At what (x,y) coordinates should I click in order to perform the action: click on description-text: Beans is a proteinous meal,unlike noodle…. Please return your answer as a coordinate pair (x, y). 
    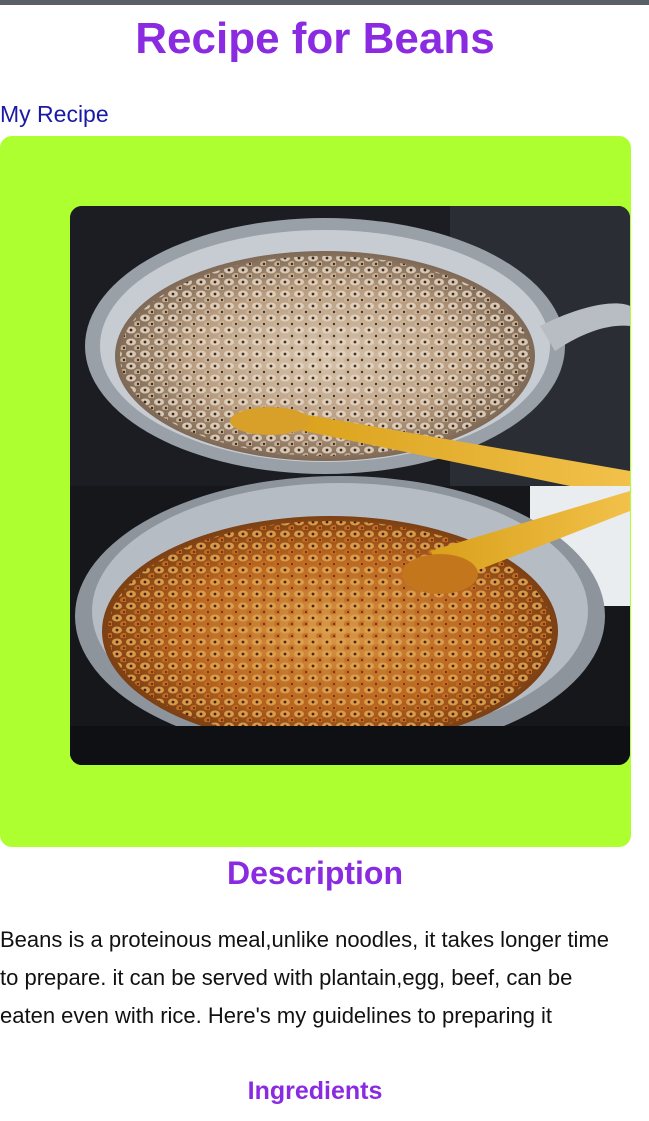
    Looking at the image, I should click on (305, 977).